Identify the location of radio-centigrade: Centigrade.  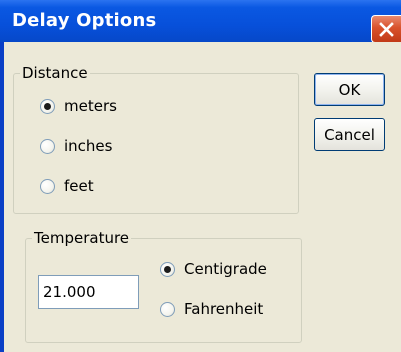
(213, 269).